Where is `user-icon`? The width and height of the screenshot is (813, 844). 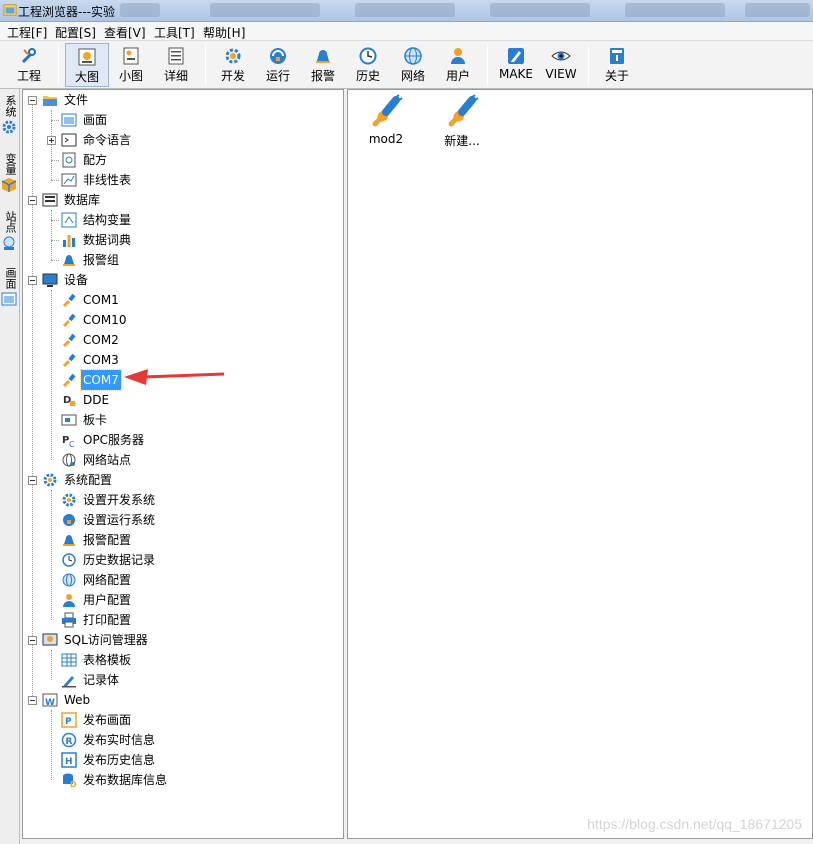 user-icon is located at coordinates (458, 56).